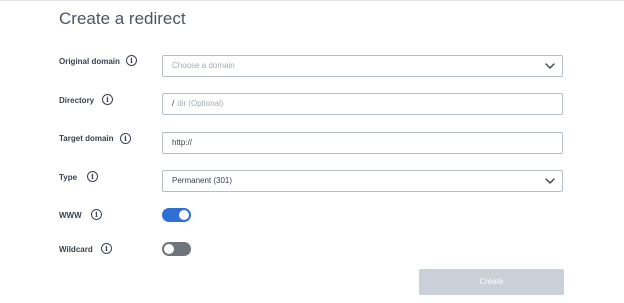  I want to click on target-domain-value: http://, so click(182, 142).